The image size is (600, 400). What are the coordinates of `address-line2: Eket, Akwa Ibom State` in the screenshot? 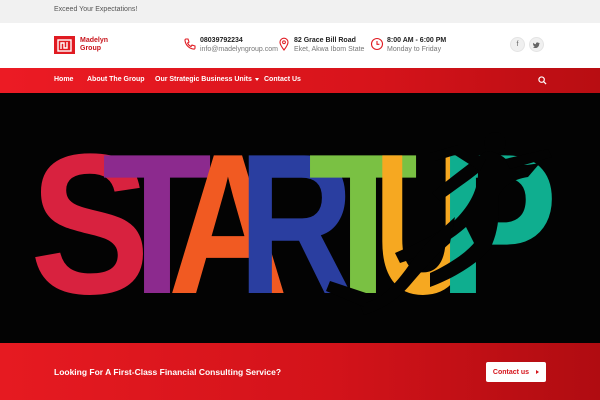 It's located at (329, 49).